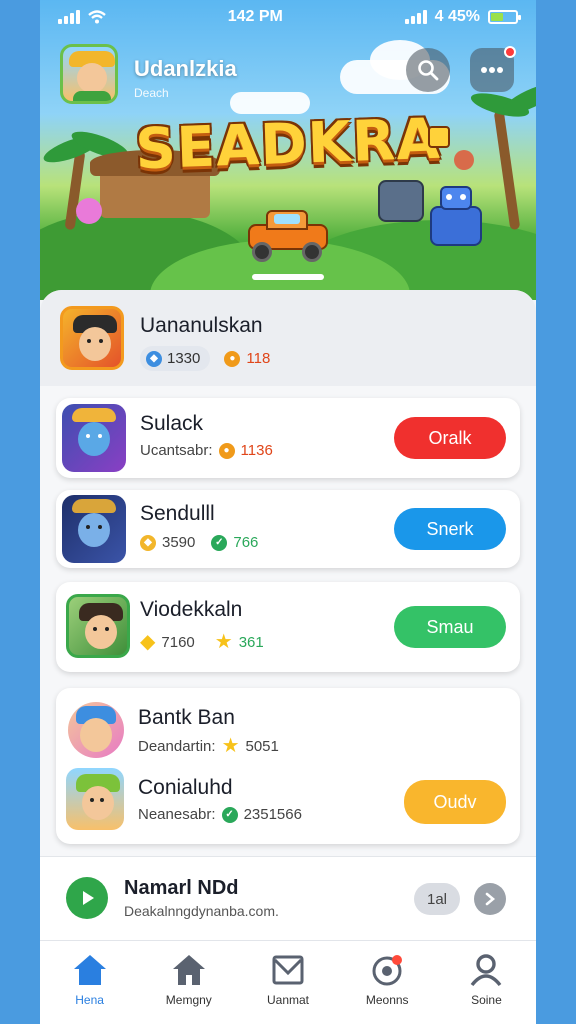 Image resolution: width=576 pixels, height=1024 pixels. I want to click on entry-stats: Deandartin: ★ 5051, so click(208, 746).